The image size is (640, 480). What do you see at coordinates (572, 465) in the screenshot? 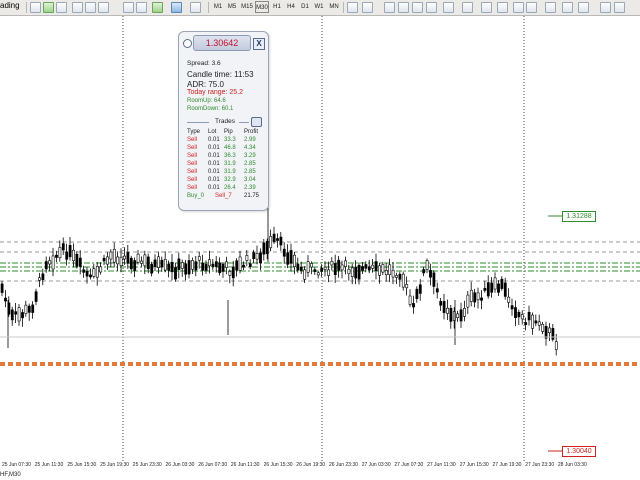
I see `time-tick-label: 28 Jun 03:30` at bounding box center [572, 465].